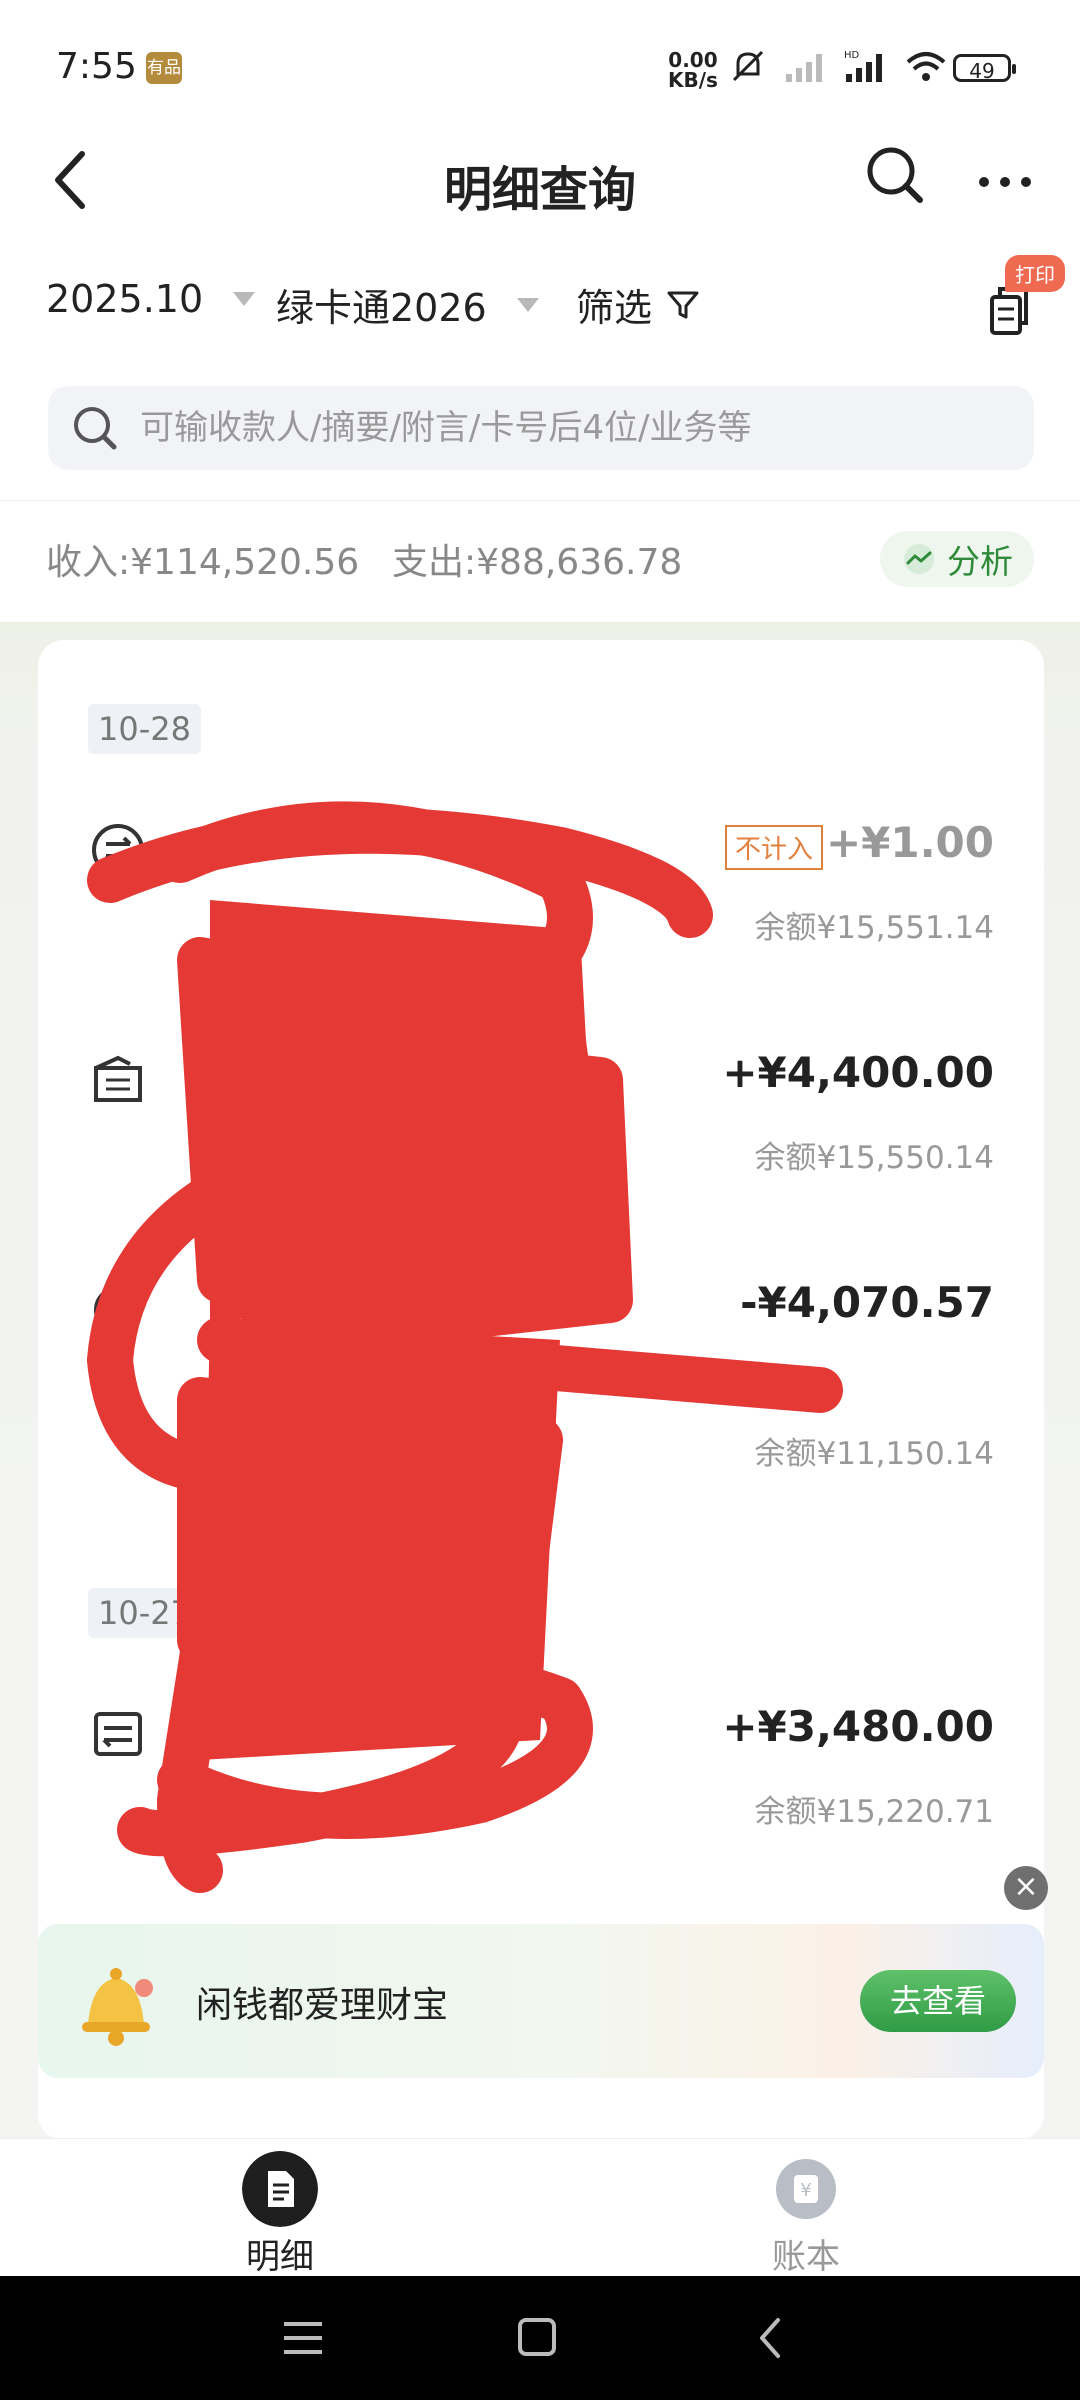 The height and width of the screenshot is (2400, 1080). Describe the element at coordinates (541, 1120) in the screenshot. I see `transaction-row: +¥4,400.00 余额¥15,550.14` at that location.